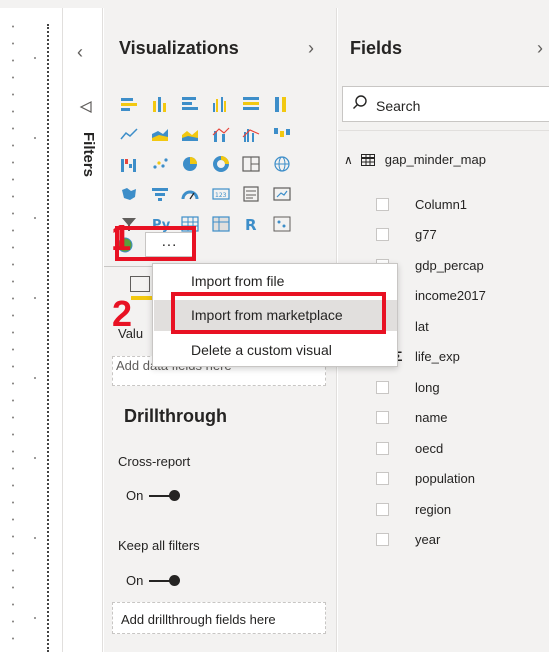  I want to click on funnel-chart-icon, so click(160, 194).